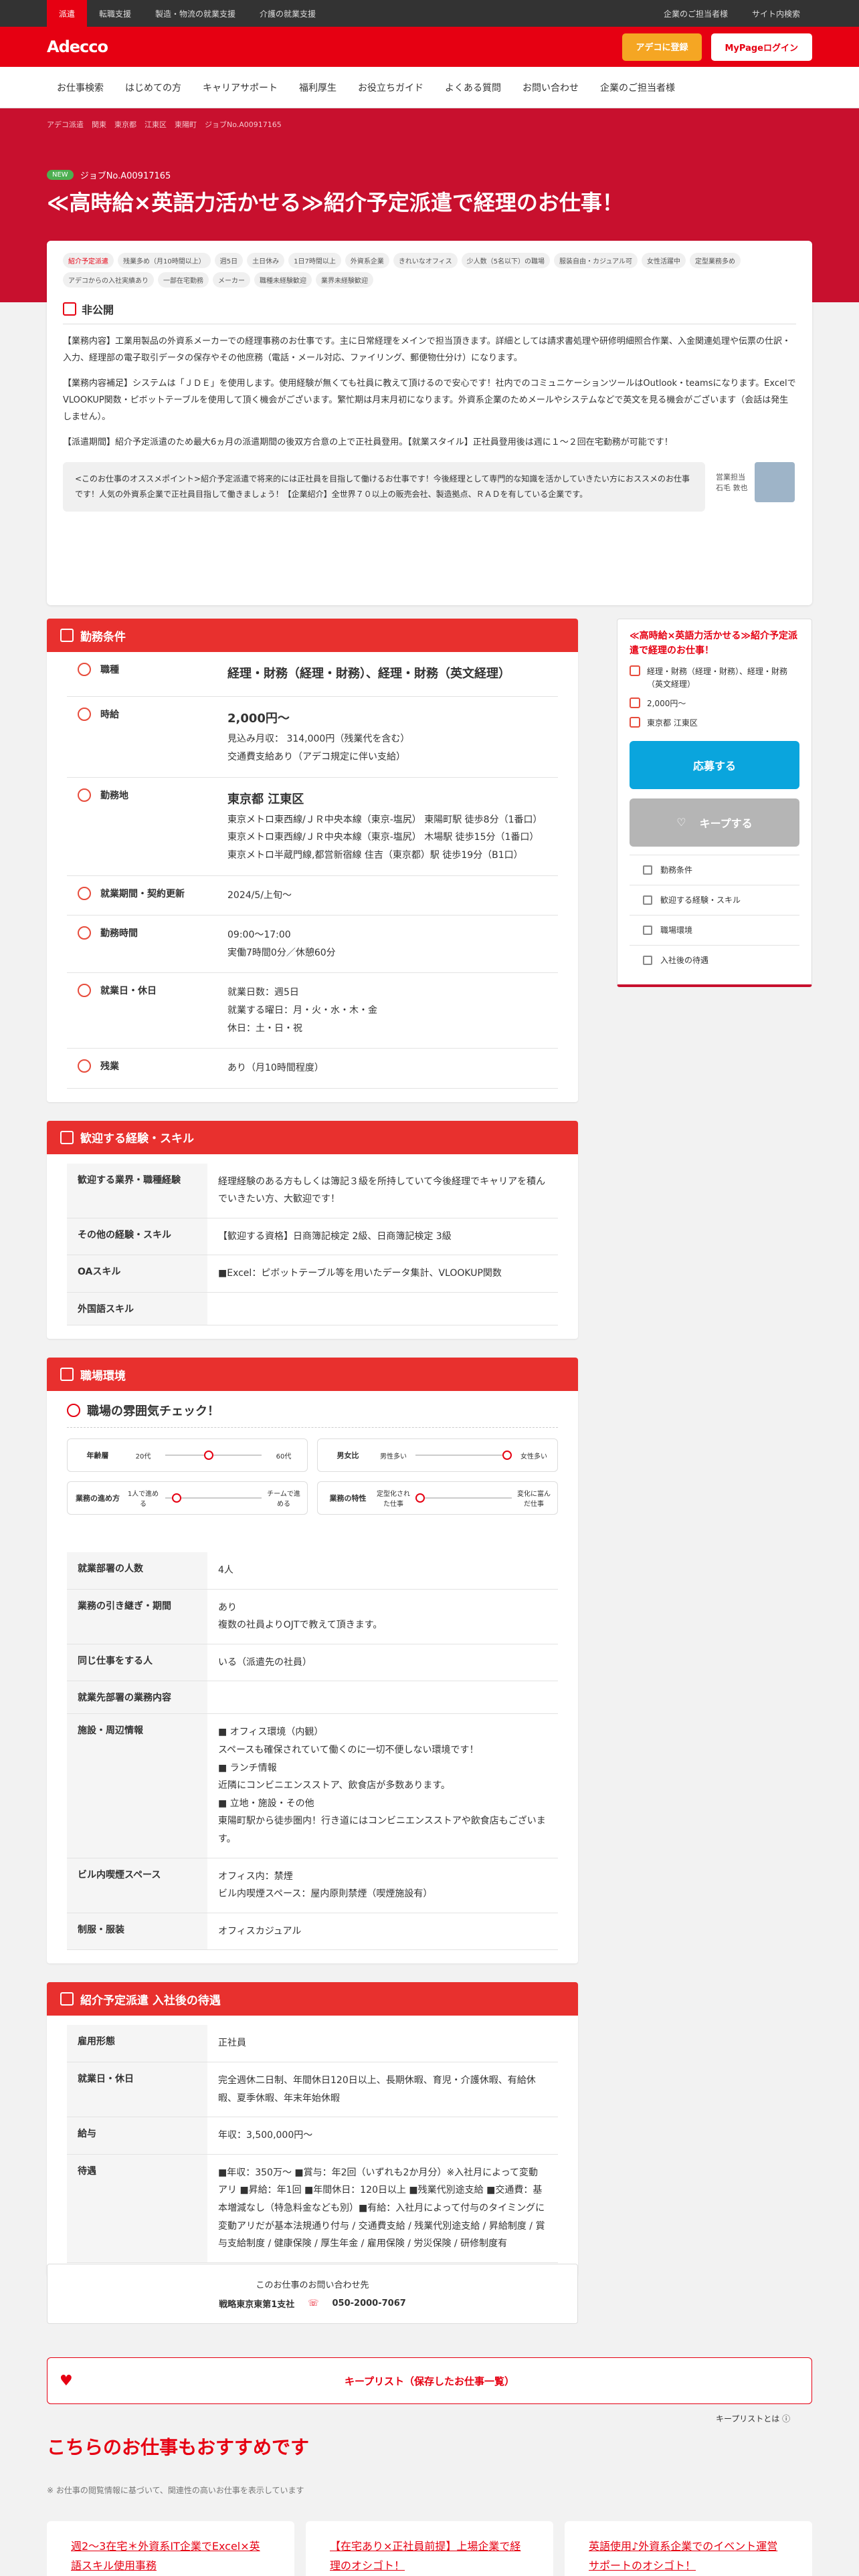 The width and height of the screenshot is (859, 2576). Describe the element at coordinates (125, 125) in the screenshot. I see `breadcrumb-item: 東京都` at that location.